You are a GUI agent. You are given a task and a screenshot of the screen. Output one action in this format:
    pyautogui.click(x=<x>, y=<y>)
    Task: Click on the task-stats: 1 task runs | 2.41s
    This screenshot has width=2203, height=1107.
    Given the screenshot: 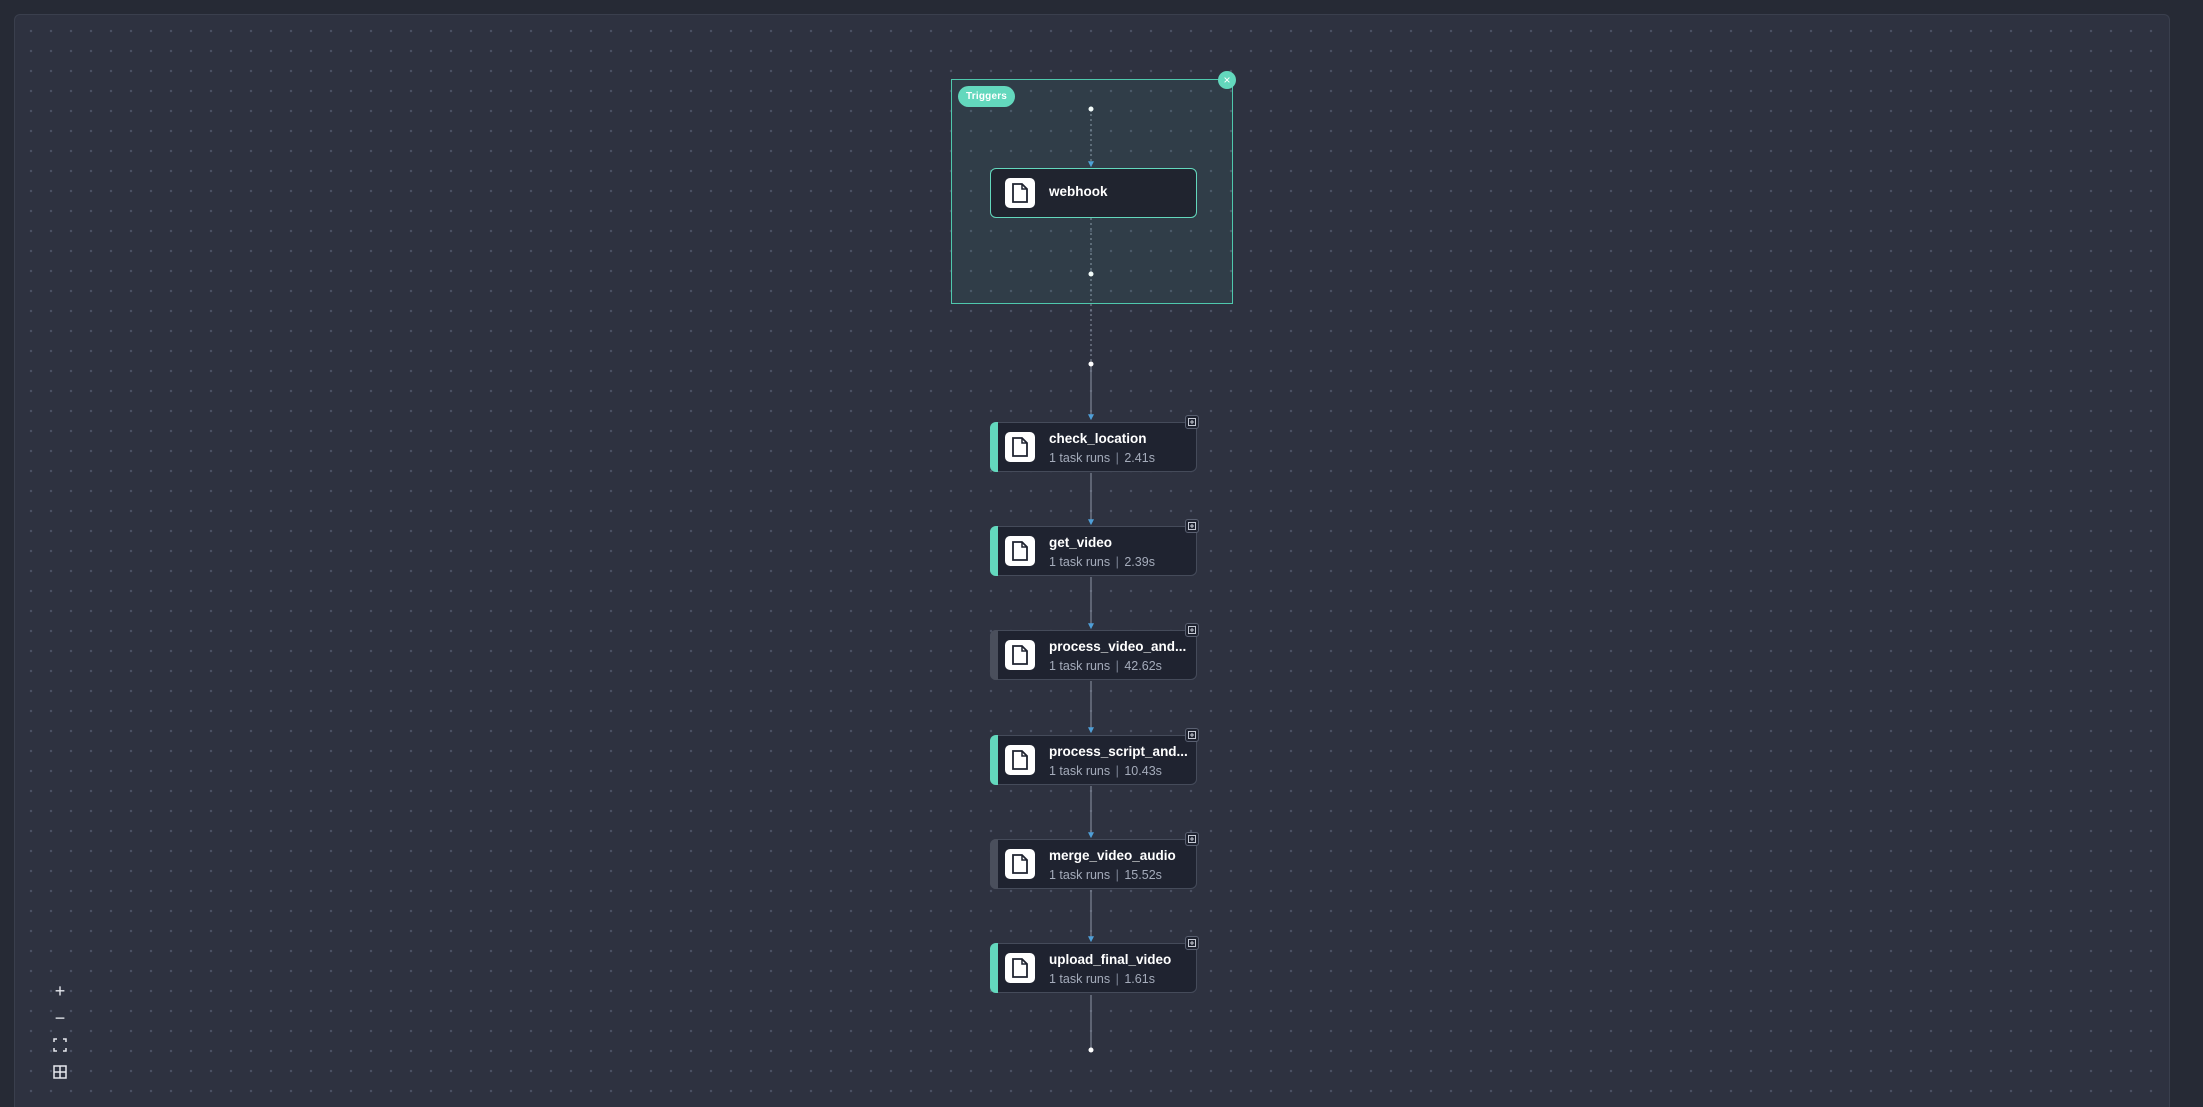 What is the action you would take?
    pyautogui.click(x=1102, y=458)
    